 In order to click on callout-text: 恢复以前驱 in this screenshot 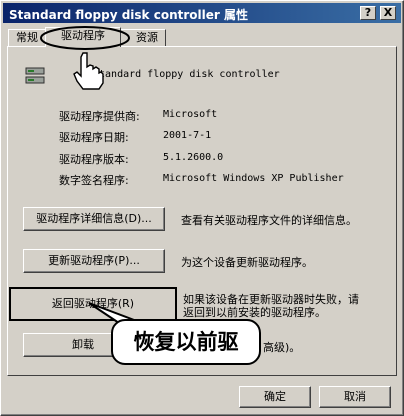, I will do `click(186, 342)`.